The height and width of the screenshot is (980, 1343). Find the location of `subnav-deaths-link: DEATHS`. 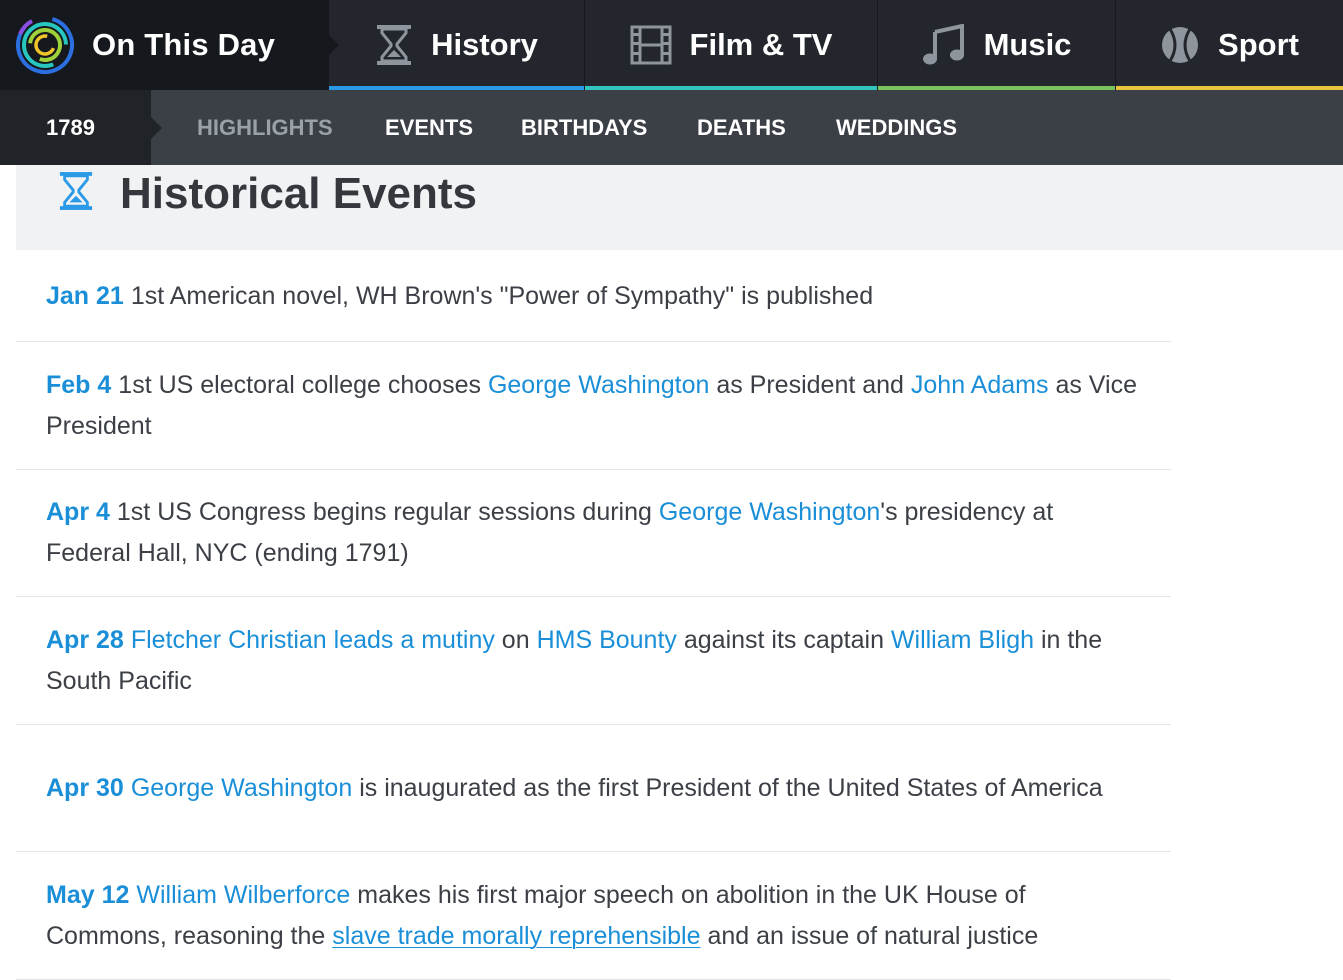

subnav-deaths-link: DEATHS is located at coordinates (741, 127).